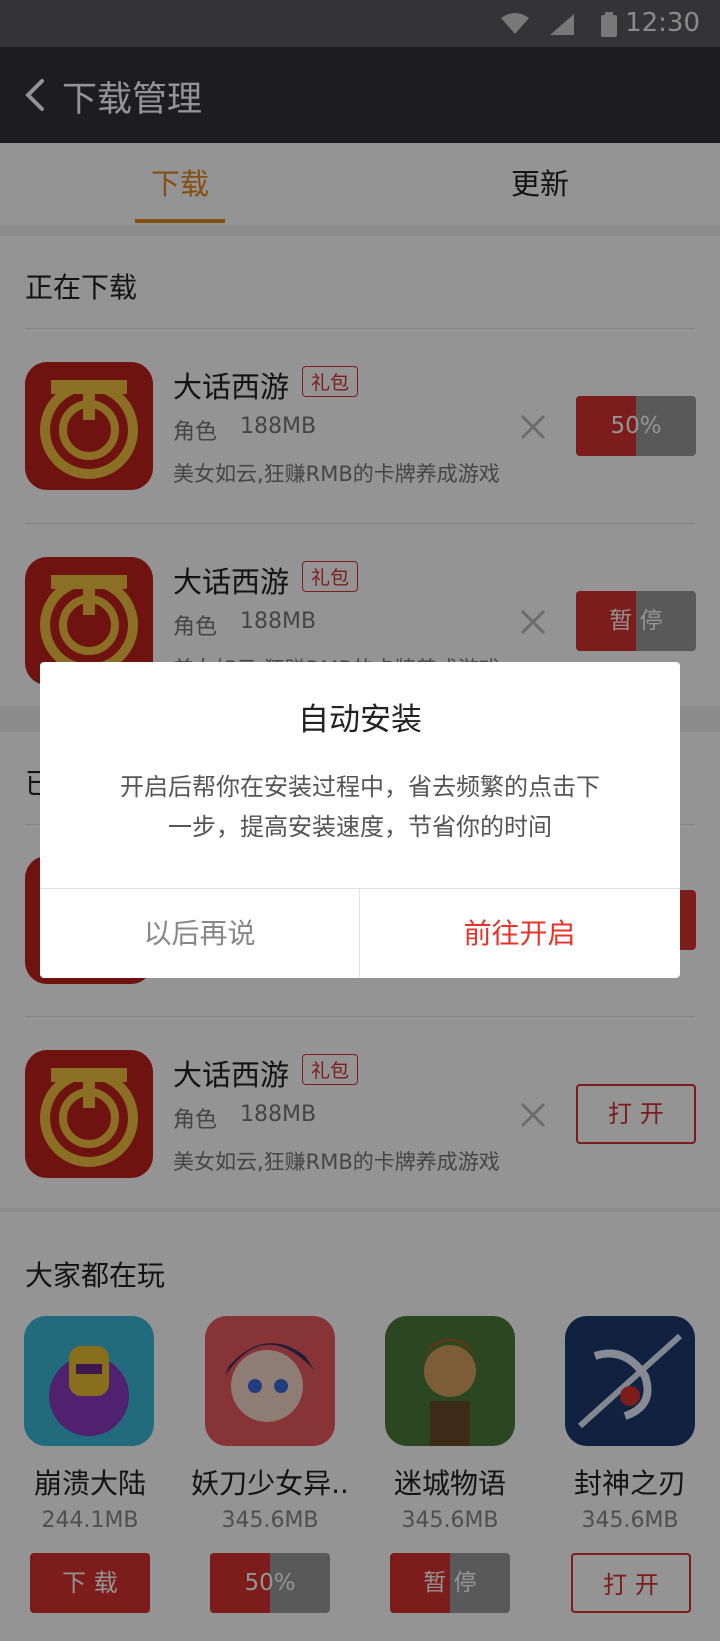 The height and width of the screenshot is (1641, 720). I want to click on enable-button: 前往开启, so click(519, 933).